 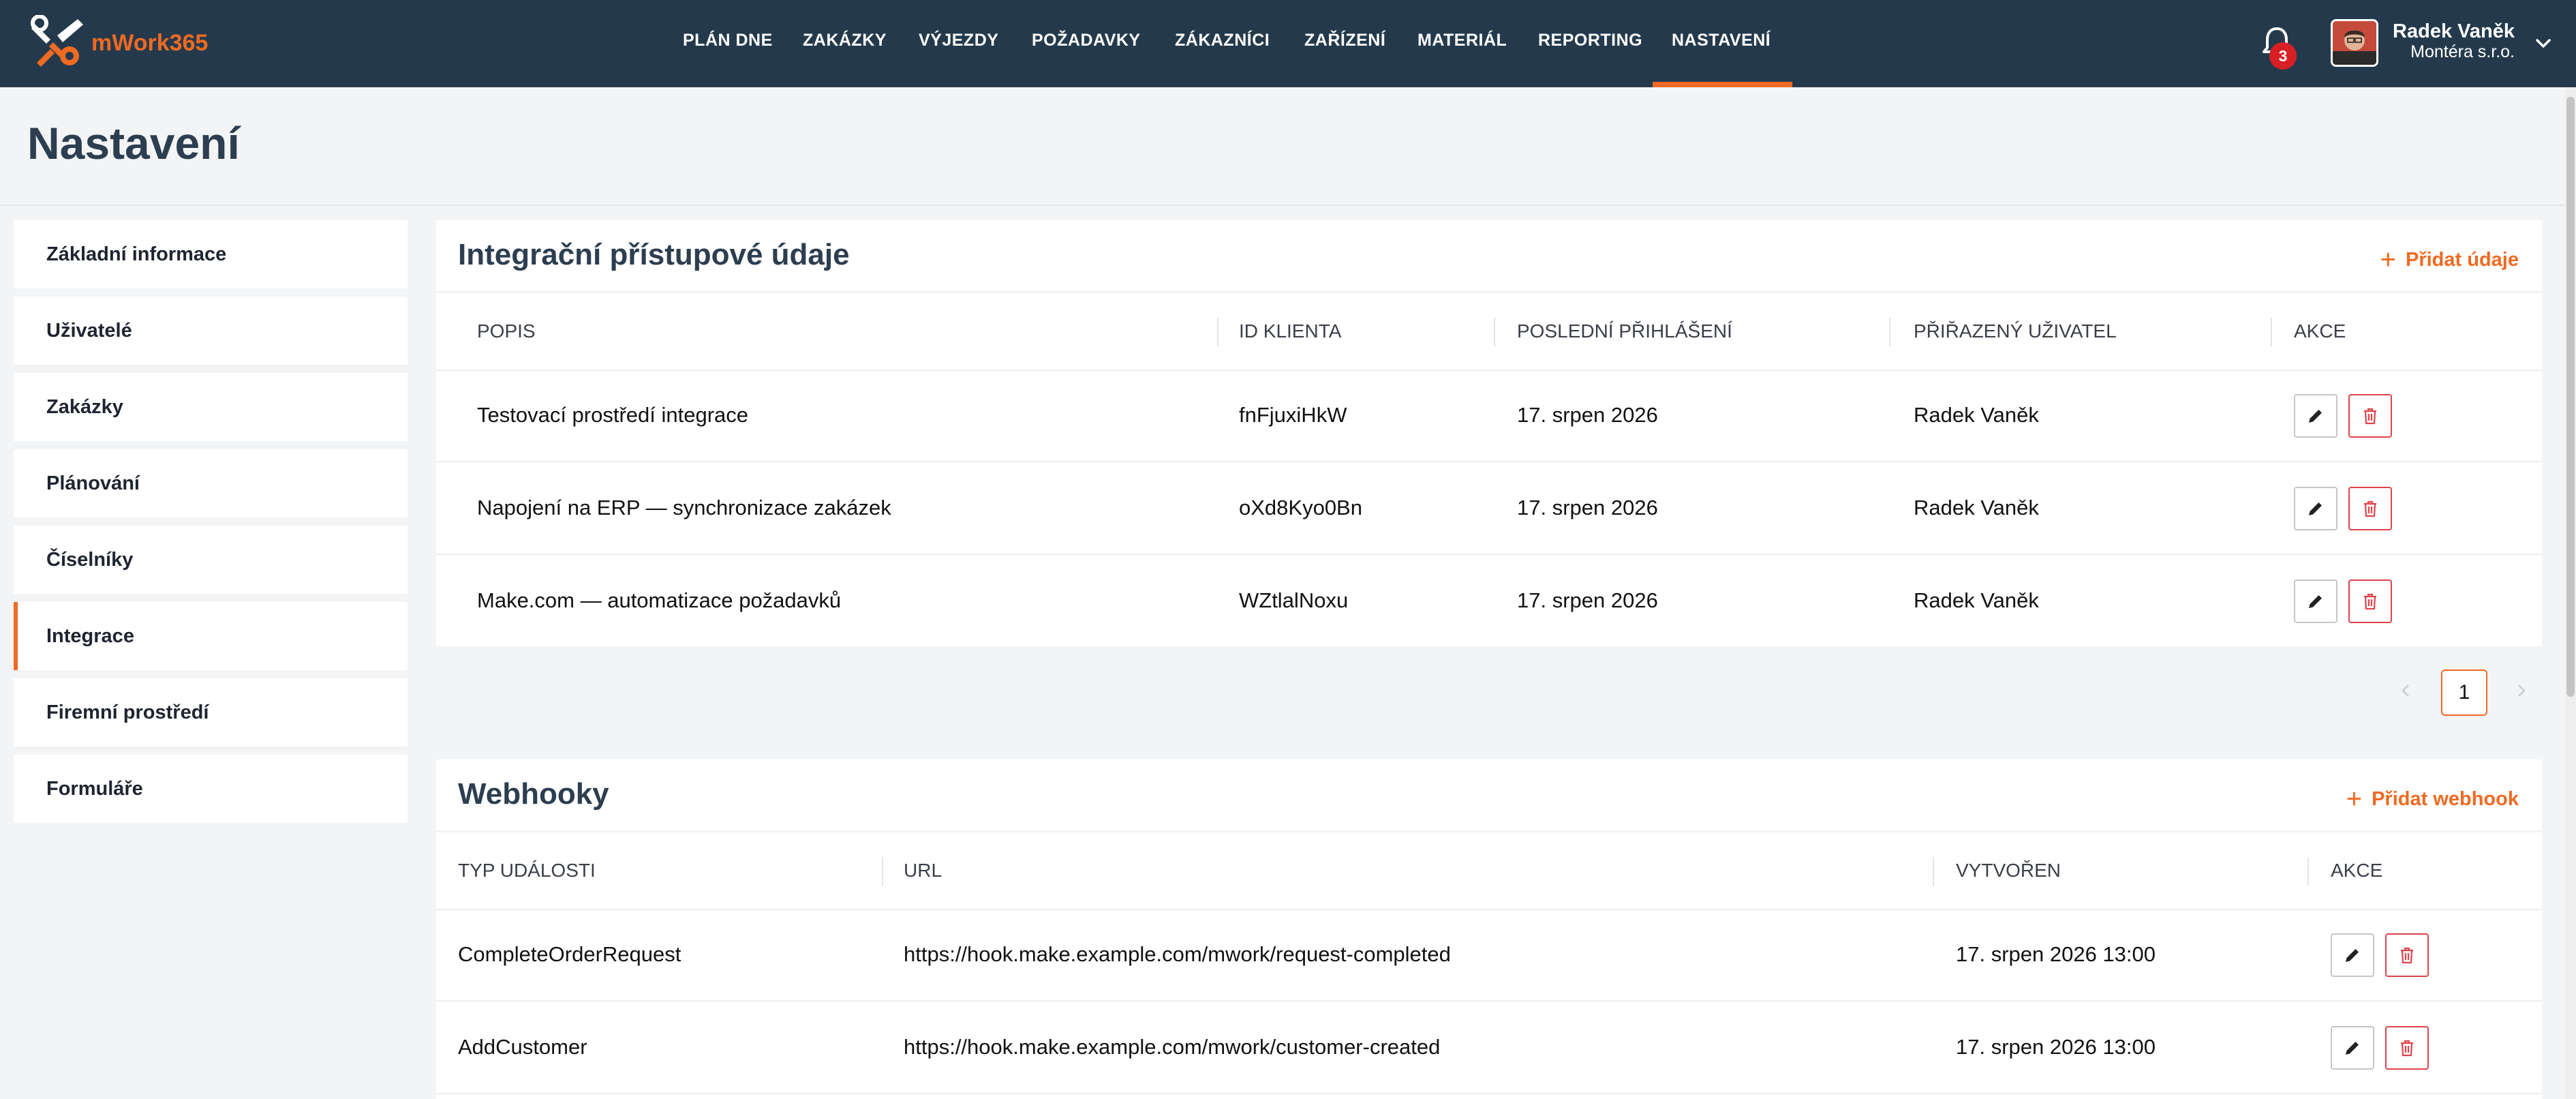 I want to click on user-name: Radek Vaněk, so click(x=2454, y=31).